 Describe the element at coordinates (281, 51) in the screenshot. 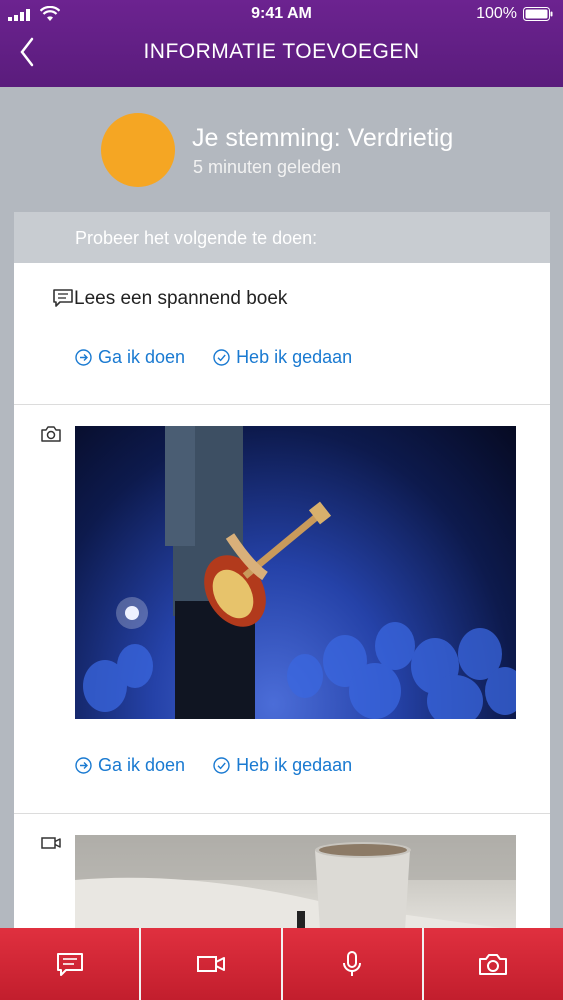

I see `page-title: INFORMATIE TOEVOEGEN` at that location.